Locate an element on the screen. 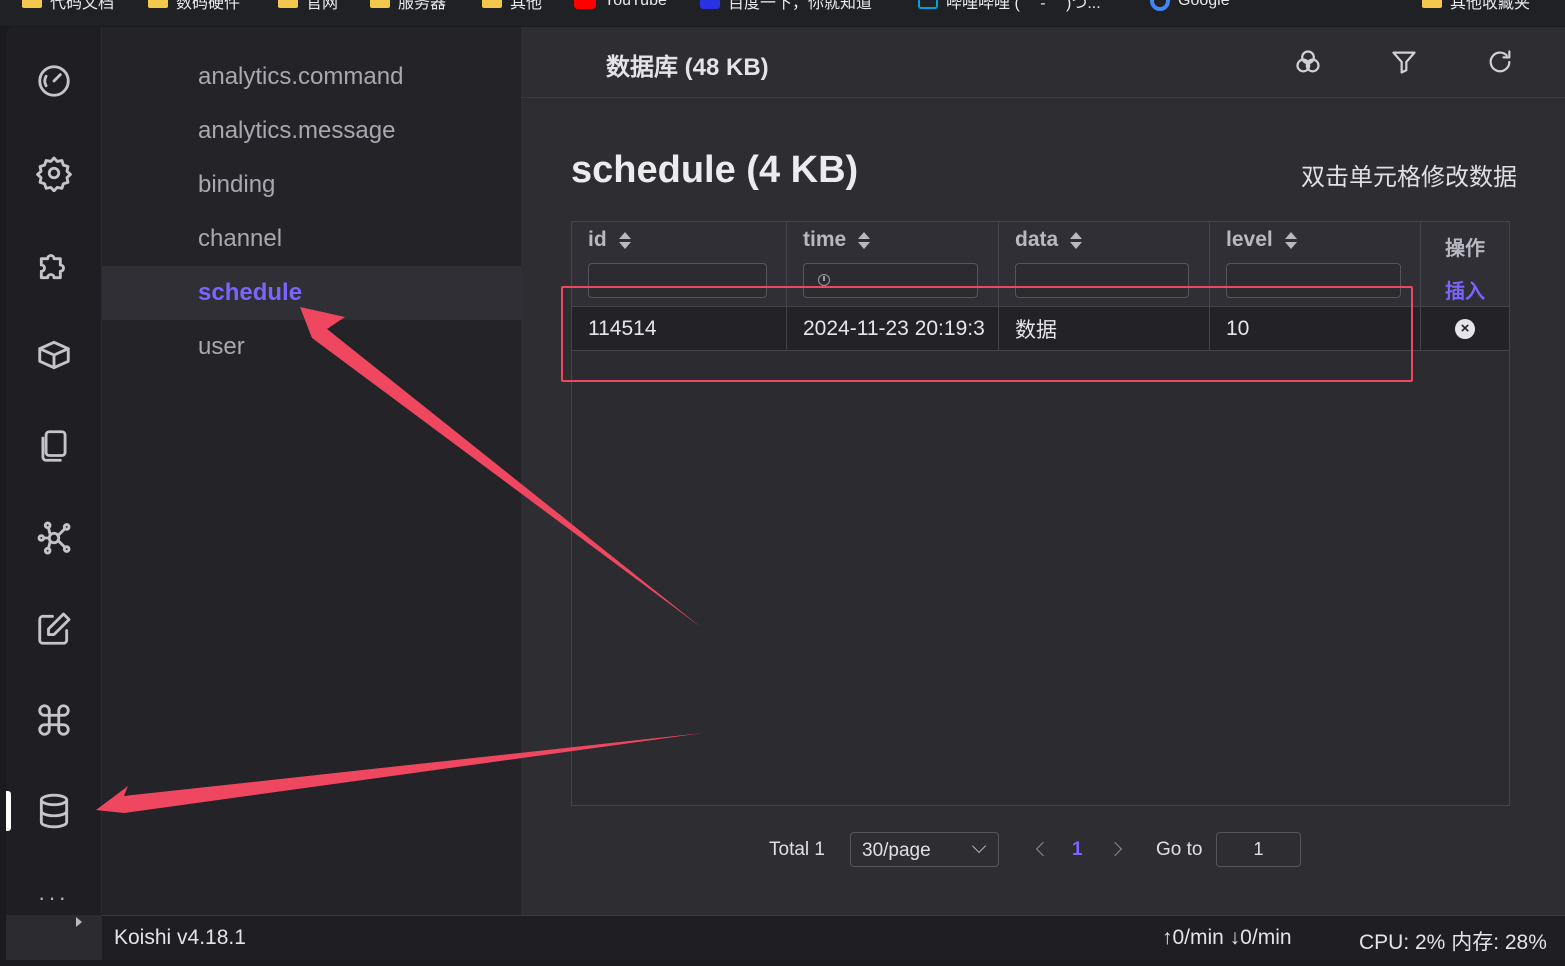 This screenshot has height=966, width=1565. goto-label: Go to is located at coordinates (1179, 849).